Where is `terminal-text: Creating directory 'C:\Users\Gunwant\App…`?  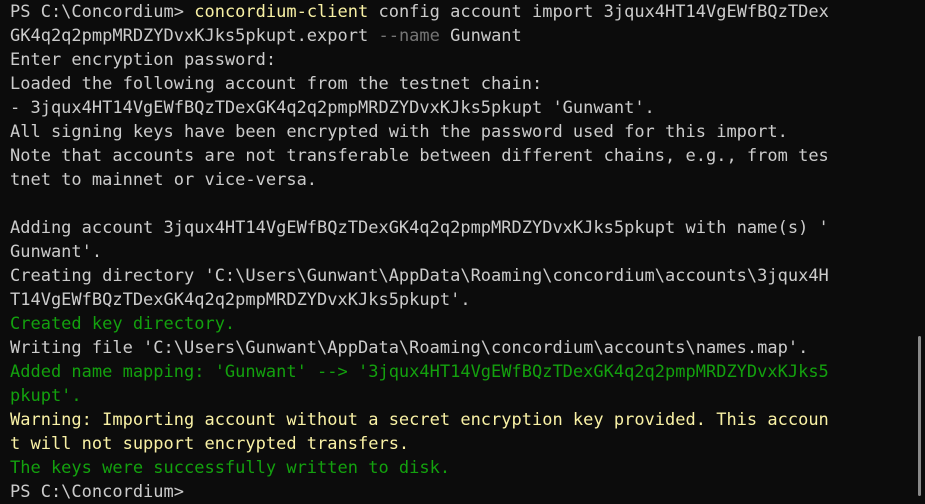
terminal-text: Creating directory 'C:\Users\Gunwant\App… is located at coordinates (419, 276).